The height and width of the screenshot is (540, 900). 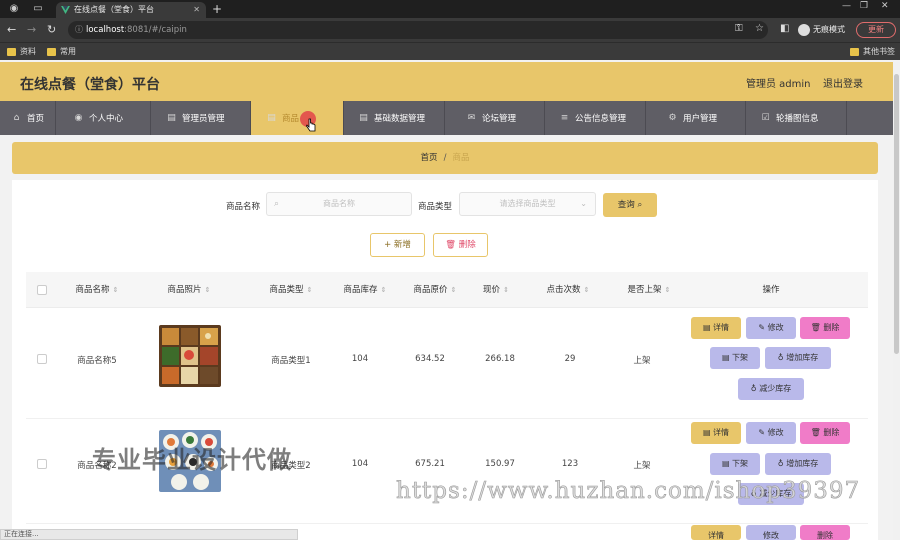 I want to click on bookmark-folder-1: 资料, so click(x=21, y=52).